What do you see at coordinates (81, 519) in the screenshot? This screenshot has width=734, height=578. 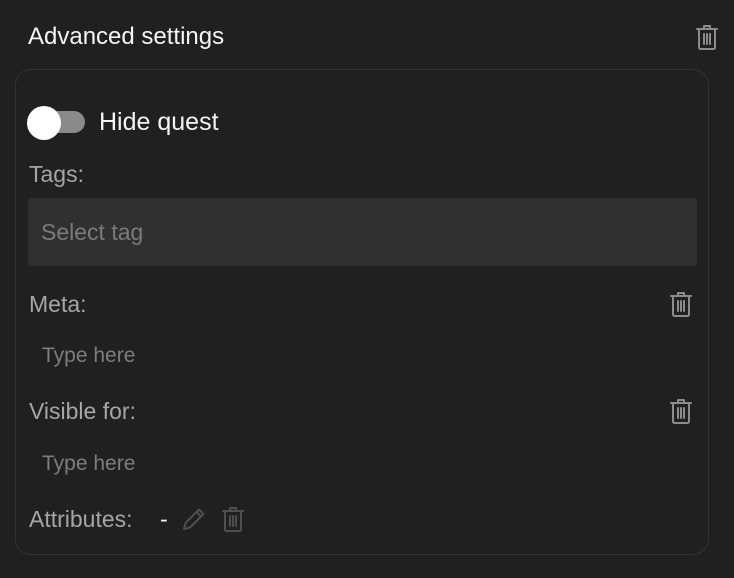 I see `attributes-label: Attributes:` at bounding box center [81, 519].